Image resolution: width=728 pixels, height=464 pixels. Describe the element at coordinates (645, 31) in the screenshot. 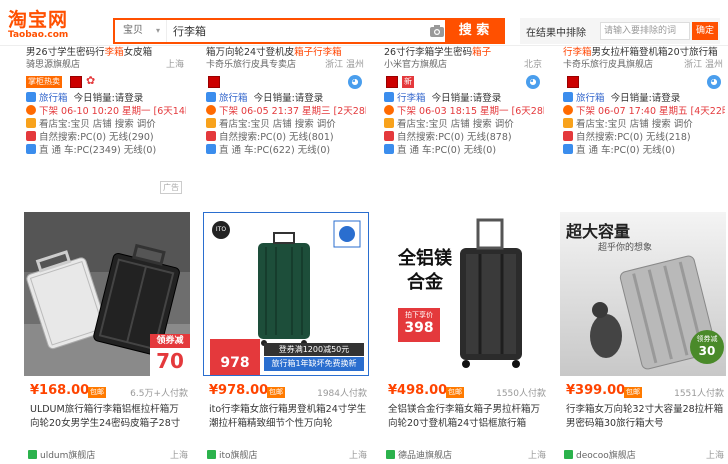

I see `exclude-input: 请输入要排除的词` at that location.